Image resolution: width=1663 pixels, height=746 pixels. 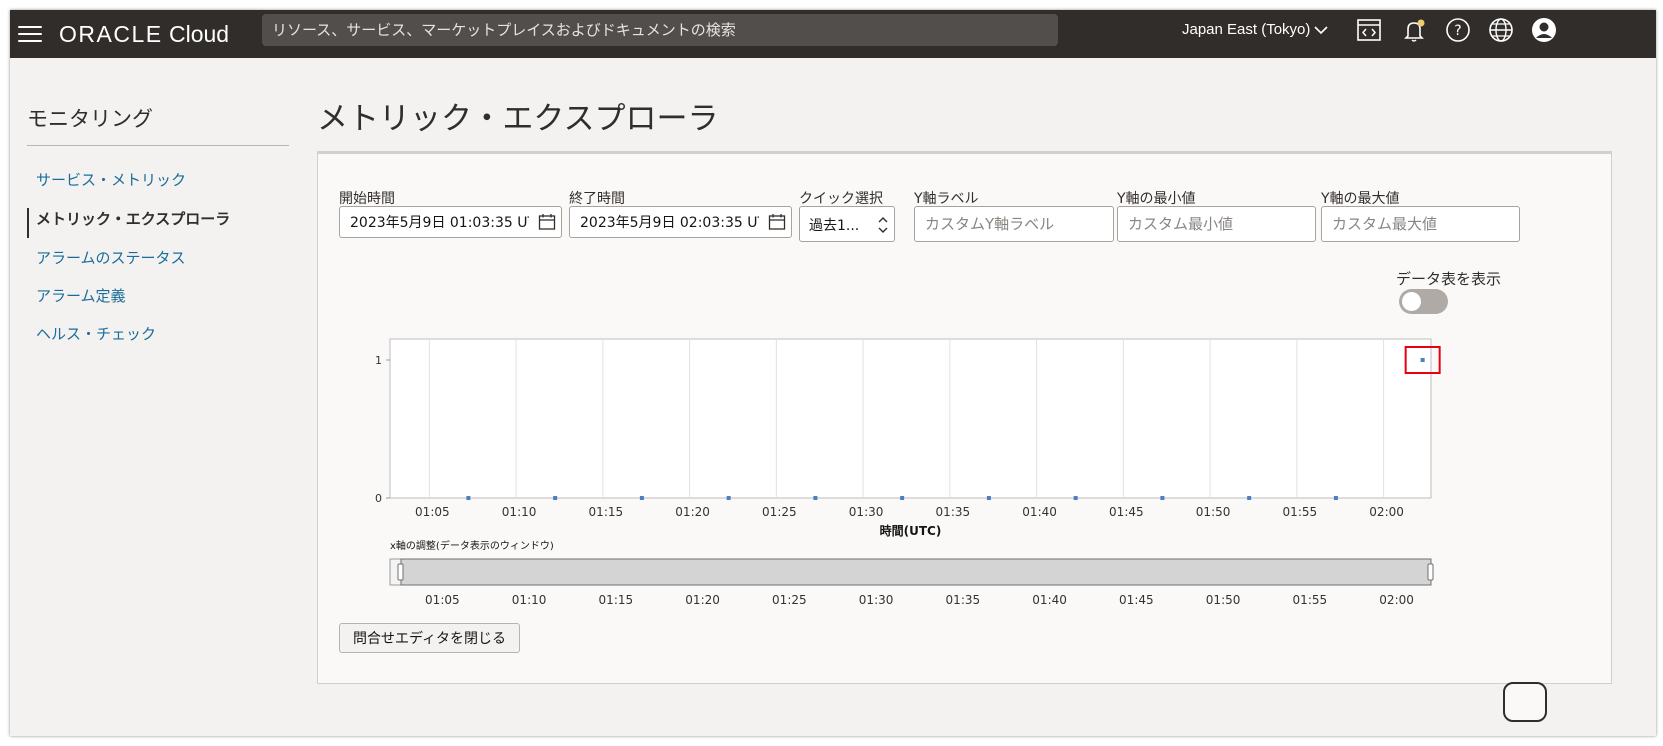 I want to click on active-item-marker, so click(x=28, y=223).